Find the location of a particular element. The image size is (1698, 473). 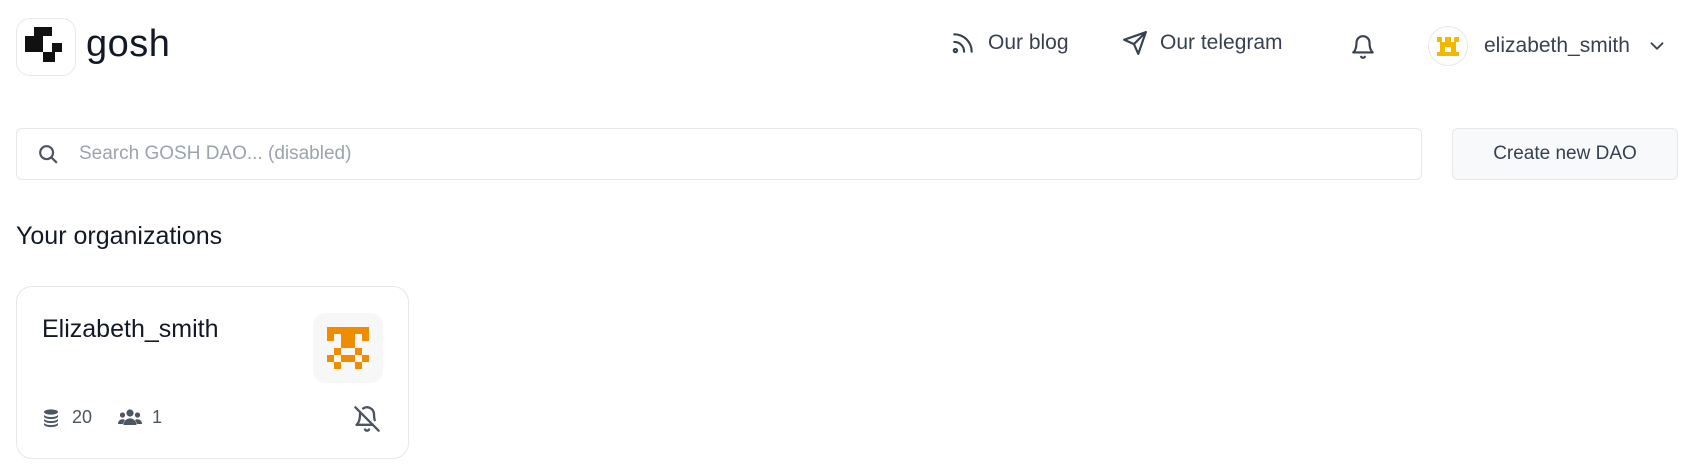

organization-avatar is located at coordinates (348, 348).